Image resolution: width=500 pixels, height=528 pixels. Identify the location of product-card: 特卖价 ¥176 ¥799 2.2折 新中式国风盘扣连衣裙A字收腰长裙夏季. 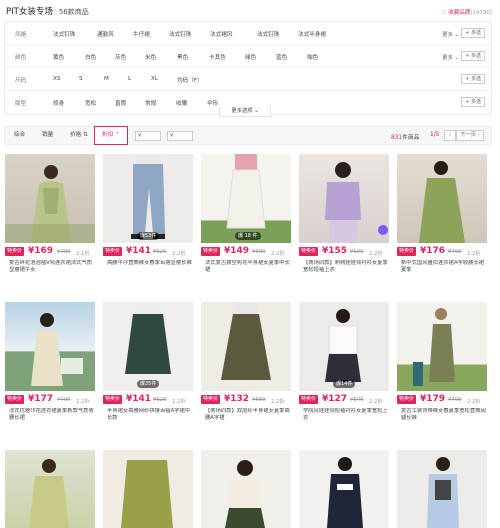
(442, 219).